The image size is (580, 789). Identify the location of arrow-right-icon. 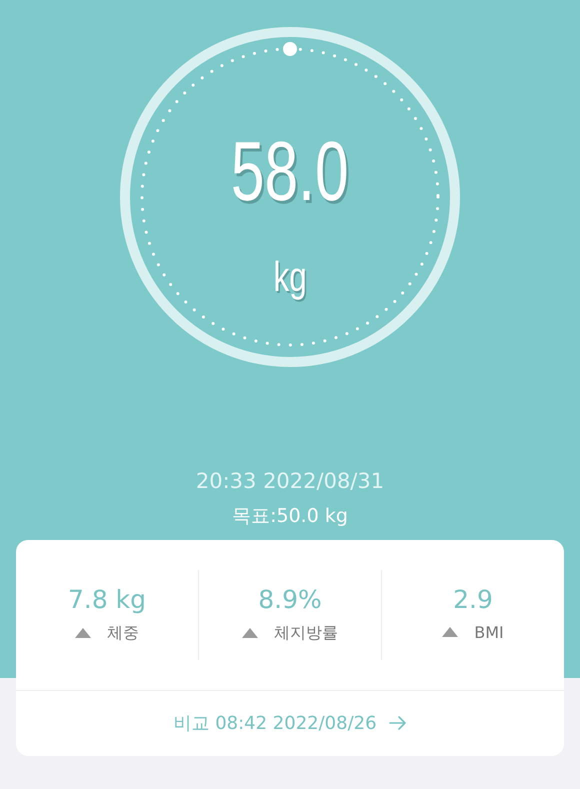
(397, 723).